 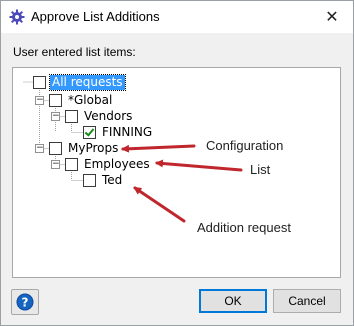 I want to click on arrow-list, so click(x=199, y=165).